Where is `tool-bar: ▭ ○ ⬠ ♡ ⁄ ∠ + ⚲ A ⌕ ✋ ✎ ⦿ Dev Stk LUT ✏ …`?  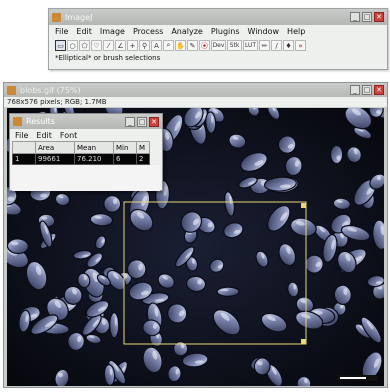 tool-bar: ▭ ○ ⬠ ♡ ⁄ ∠ + ⚲ A ⌕ ✋ ✎ ⦿ Dev Stk LUT ✏ … is located at coordinates (218, 45).